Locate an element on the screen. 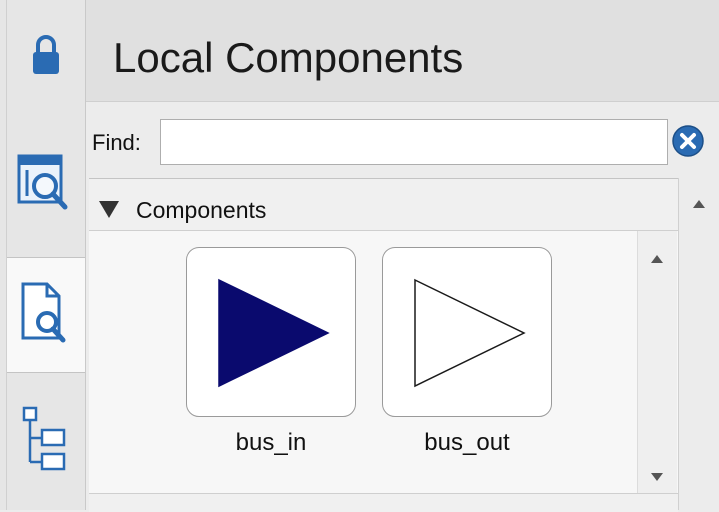  browse-search-icon is located at coordinates (46, 186).